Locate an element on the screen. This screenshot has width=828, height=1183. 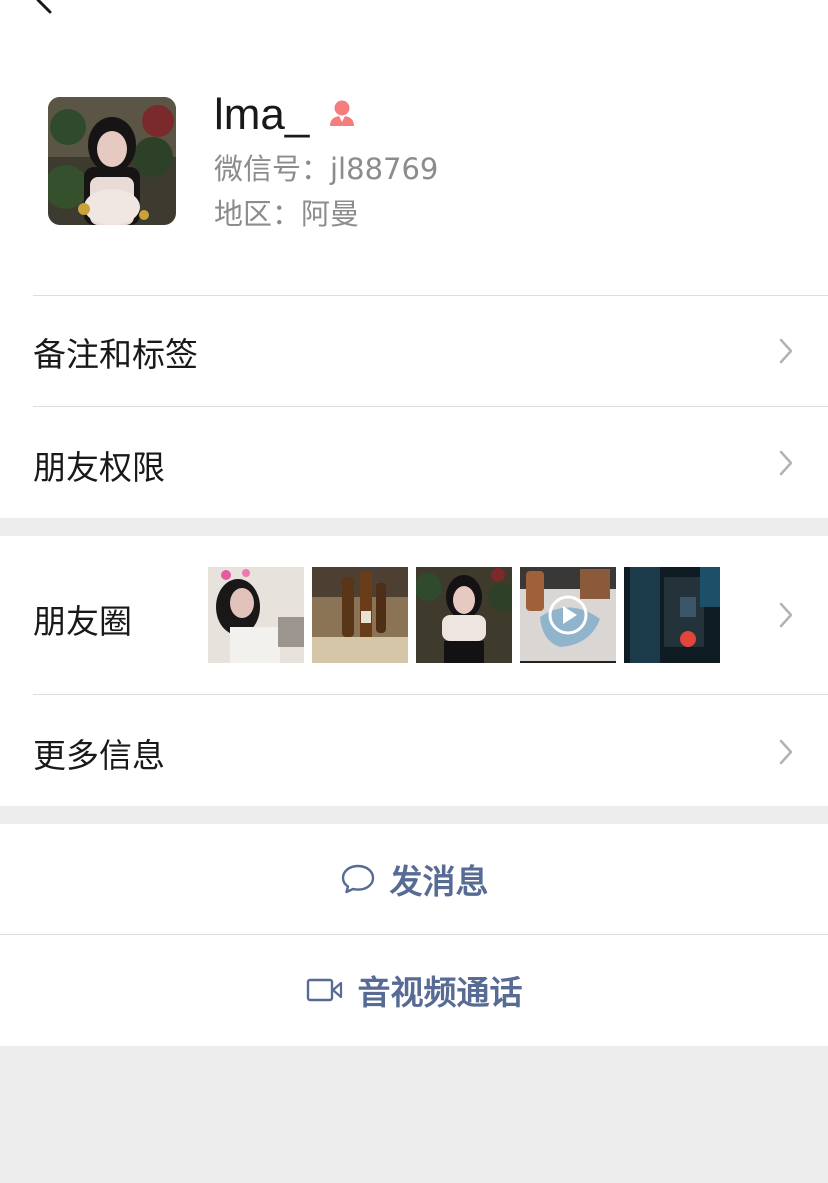
contact-name: lma_ is located at coordinates (262, 114).